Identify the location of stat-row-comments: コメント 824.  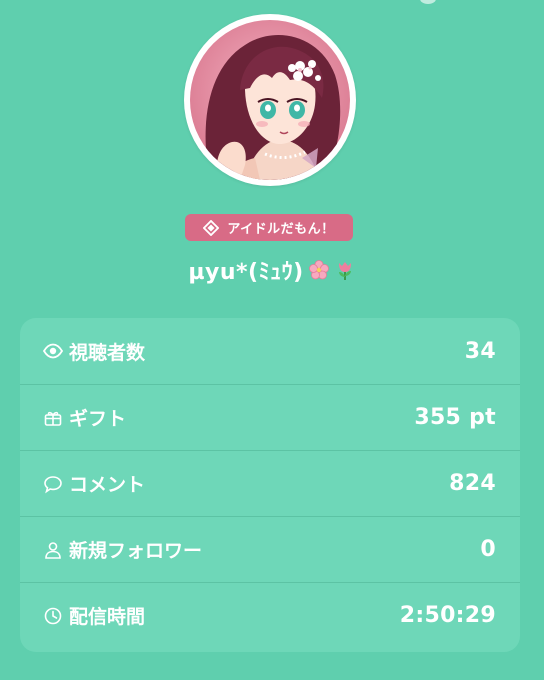
(270, 483).